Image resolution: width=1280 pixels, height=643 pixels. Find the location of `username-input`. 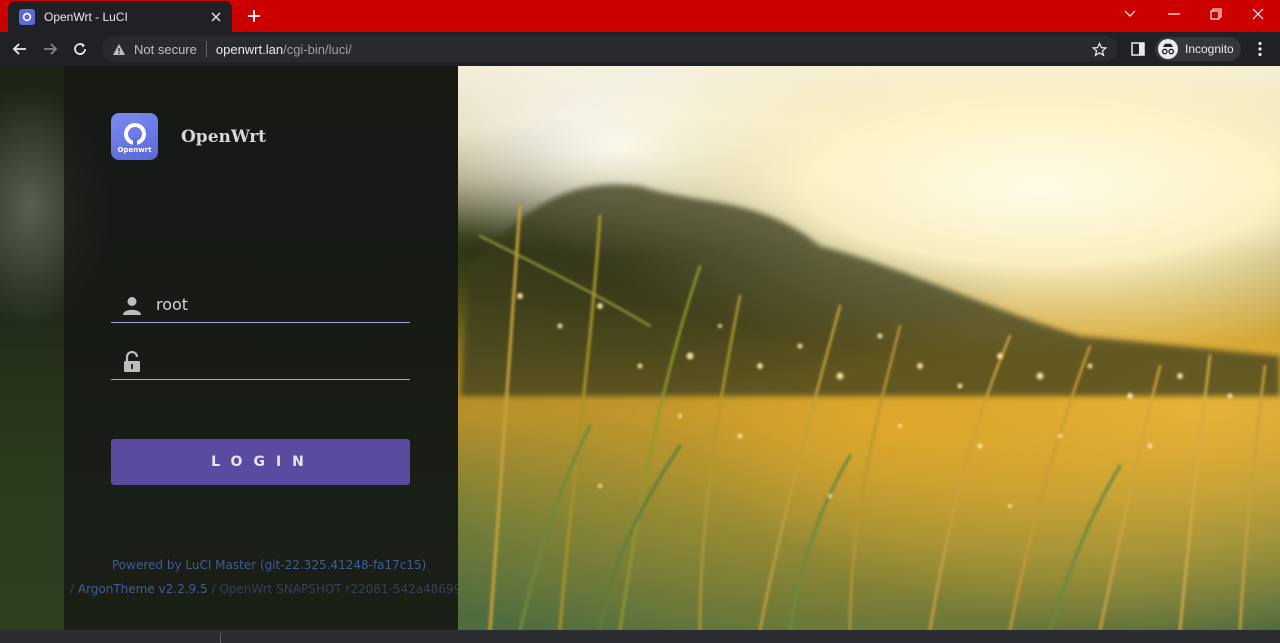

username-input is located at coordinates (281, 304).